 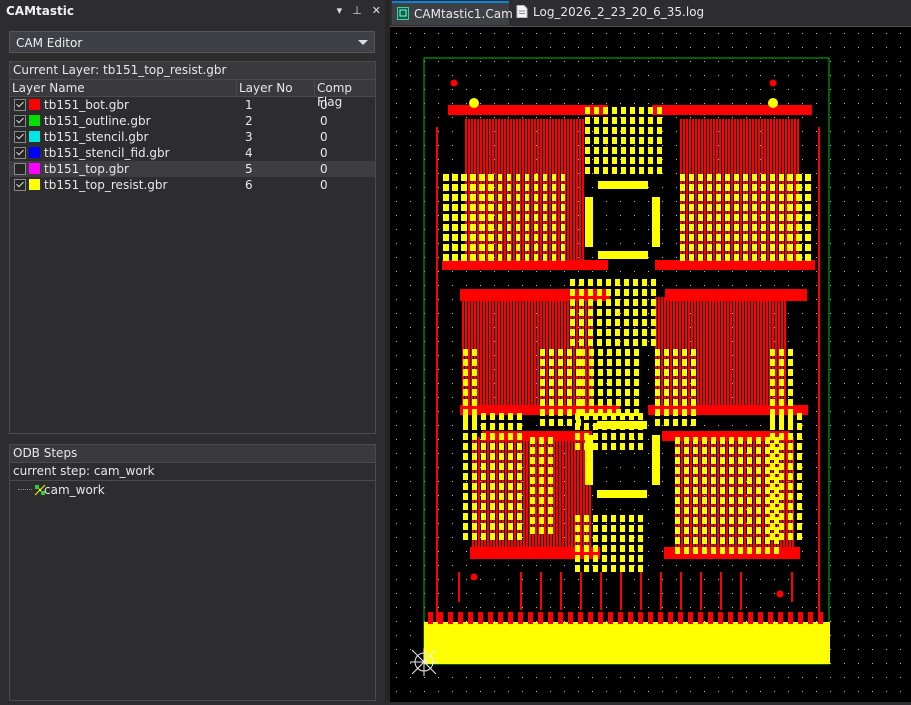 I want to click on layer-row: tb151_top_resist.gbr 6 0, so click(x=192, y=185).